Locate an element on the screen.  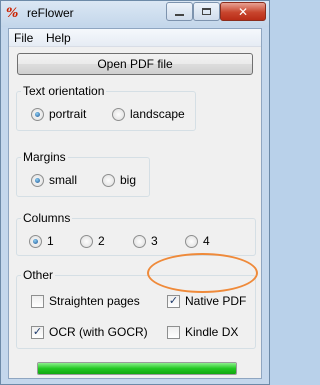
columns-4-radio is located at coordinates (191, 241).